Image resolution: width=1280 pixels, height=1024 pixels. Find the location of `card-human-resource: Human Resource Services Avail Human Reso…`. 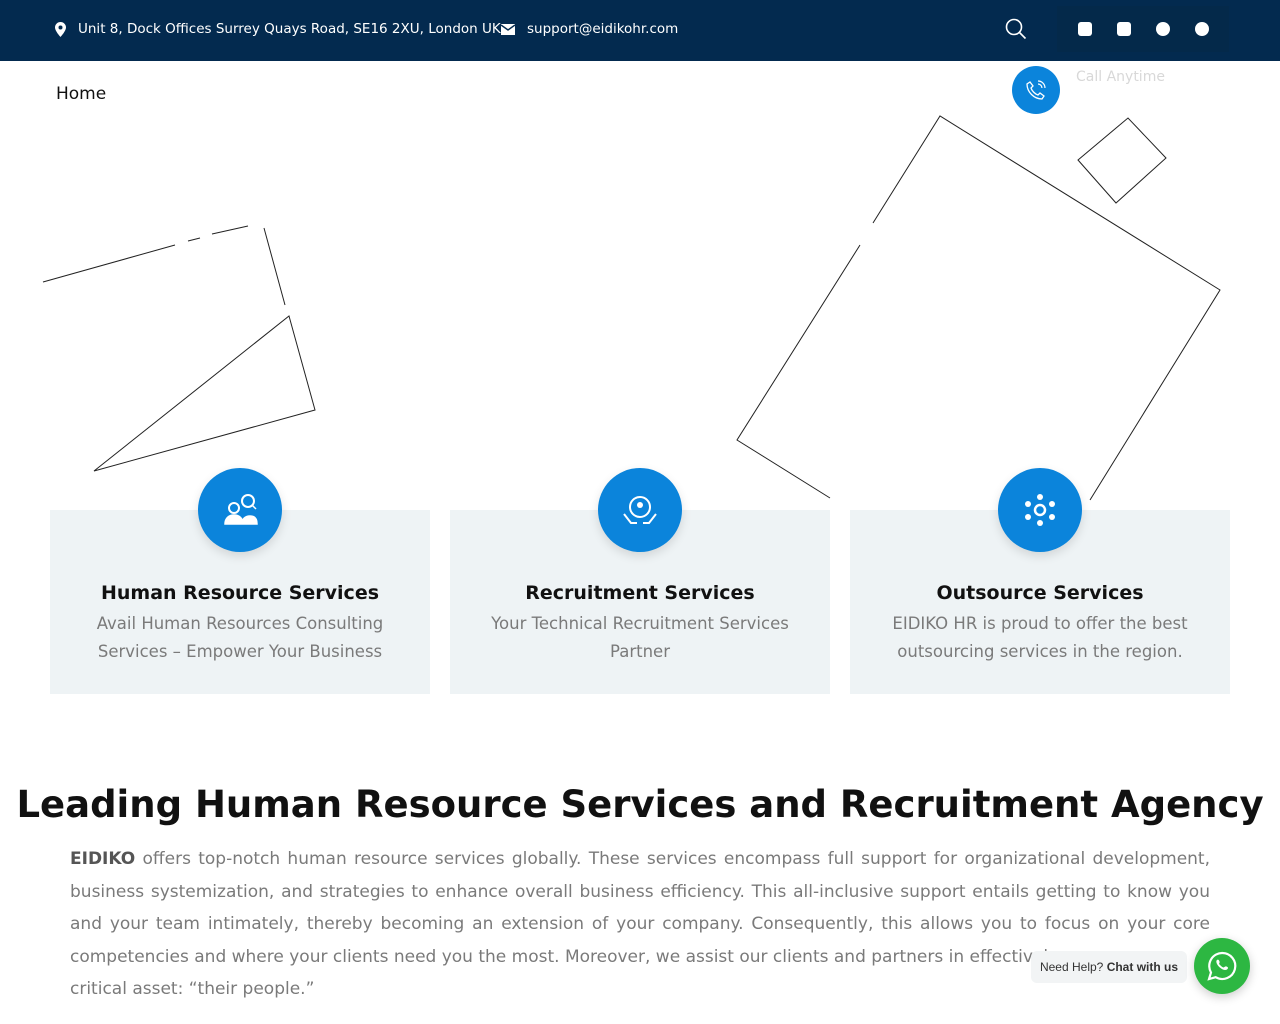

card-human-resource: Human Resource Services Avail Human Reso… is located at coordinates (240, 581).